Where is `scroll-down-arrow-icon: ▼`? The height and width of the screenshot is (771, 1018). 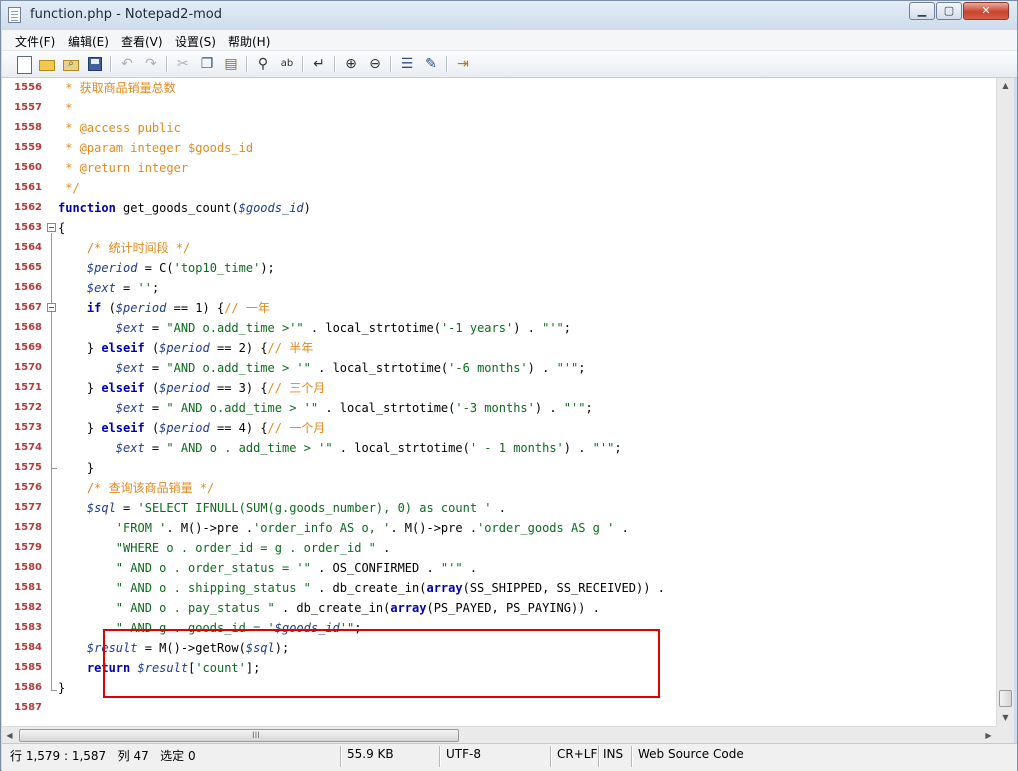
scroll-down-arrow-icon: ▼ is located at coordinates (1005, 717).